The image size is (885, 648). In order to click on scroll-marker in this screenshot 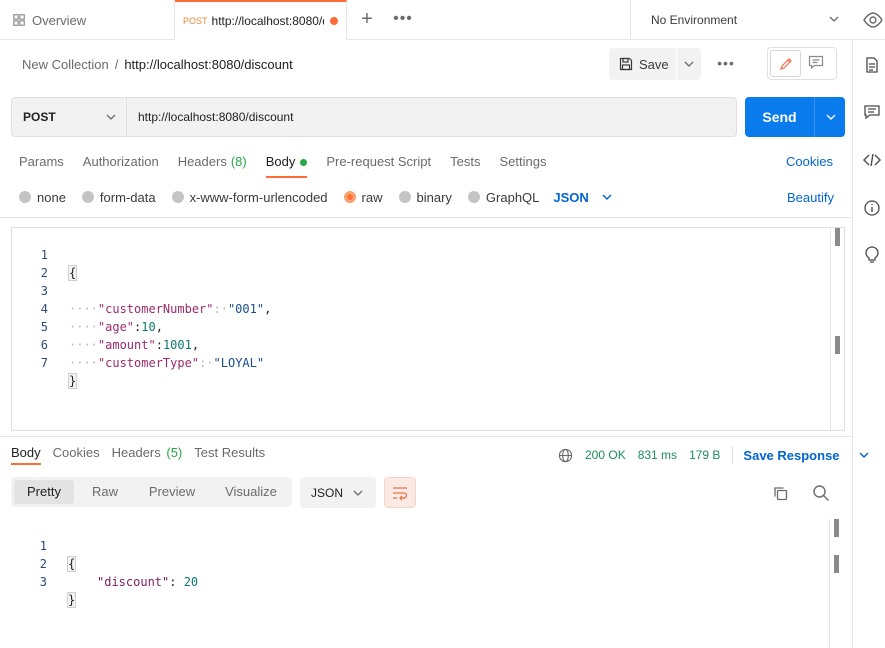, I will do `click(837, 345)`.